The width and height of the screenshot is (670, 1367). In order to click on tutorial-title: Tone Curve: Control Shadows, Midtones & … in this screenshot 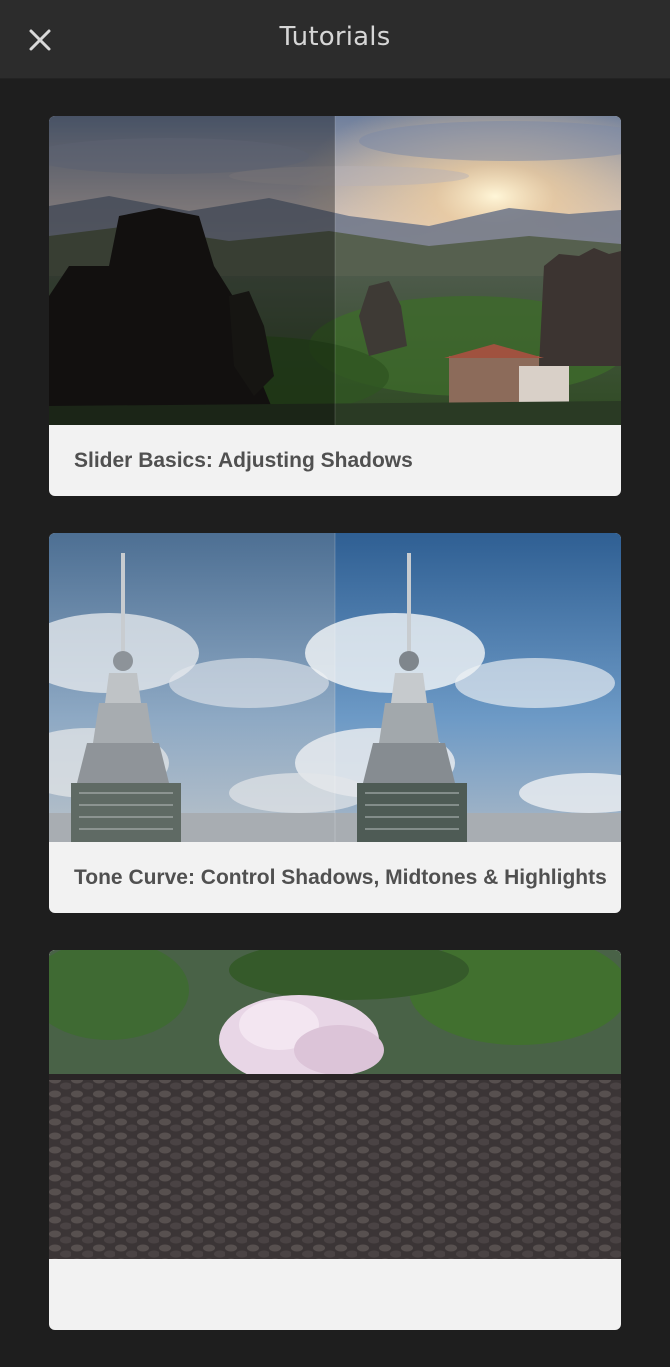, I will do `click(340, 877)`.